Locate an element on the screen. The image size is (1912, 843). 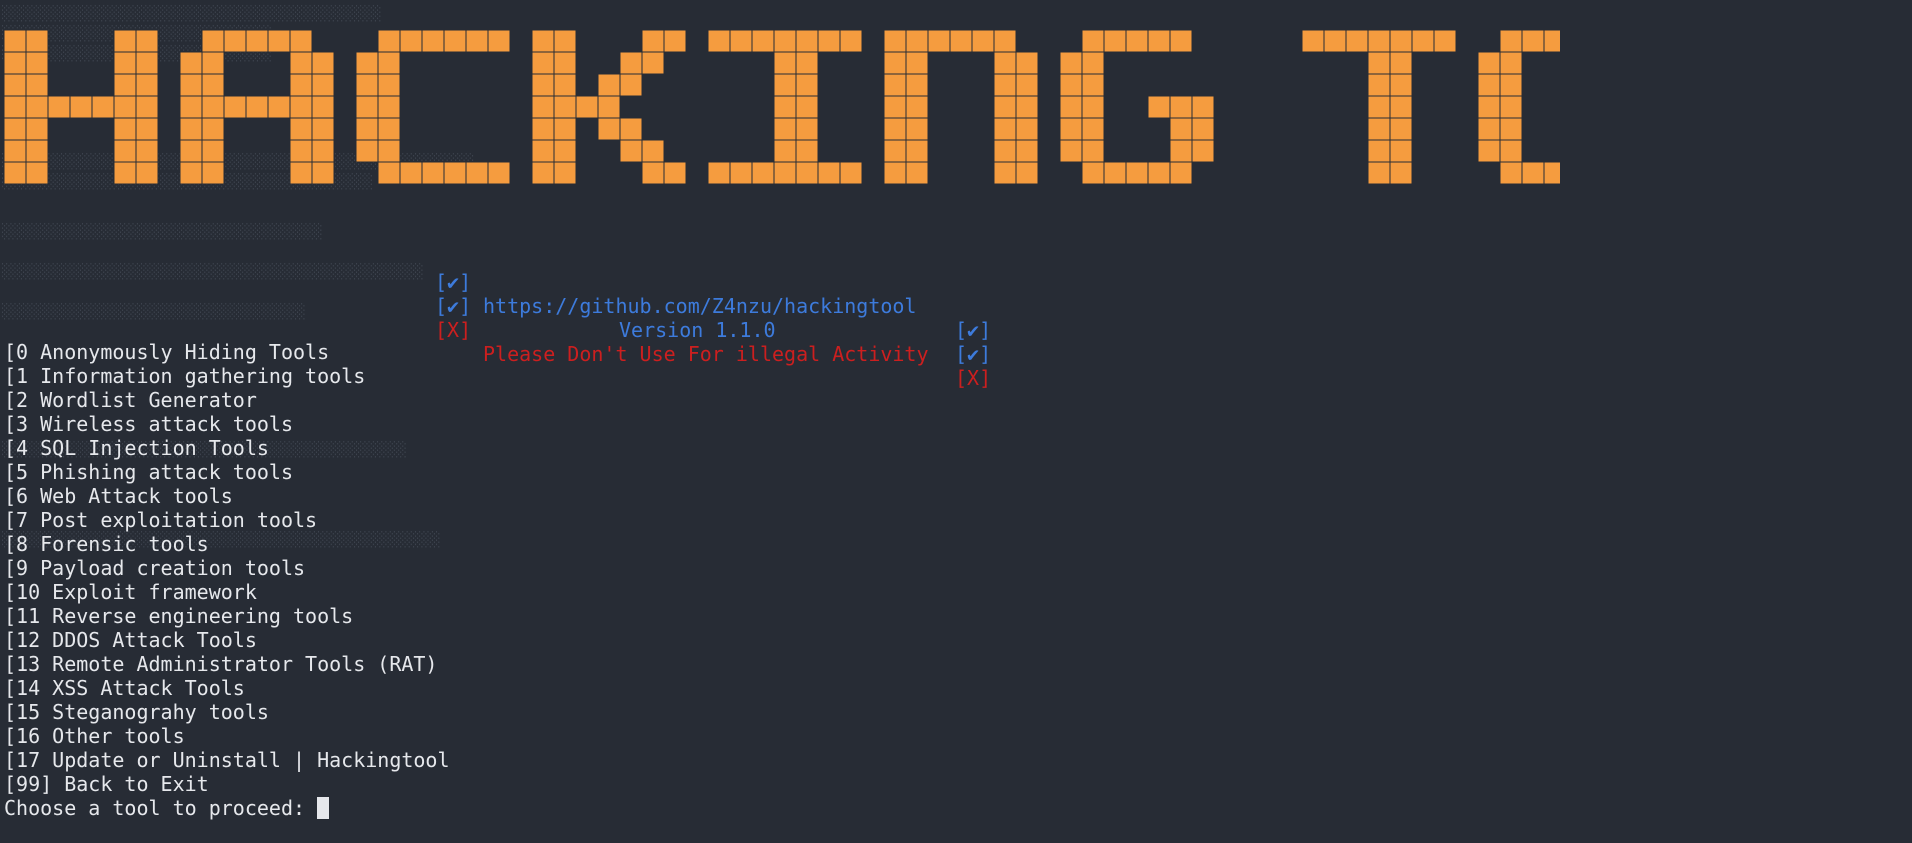
menu-item: [4 SQL Injection Tools is located at coordinates (227, 448).